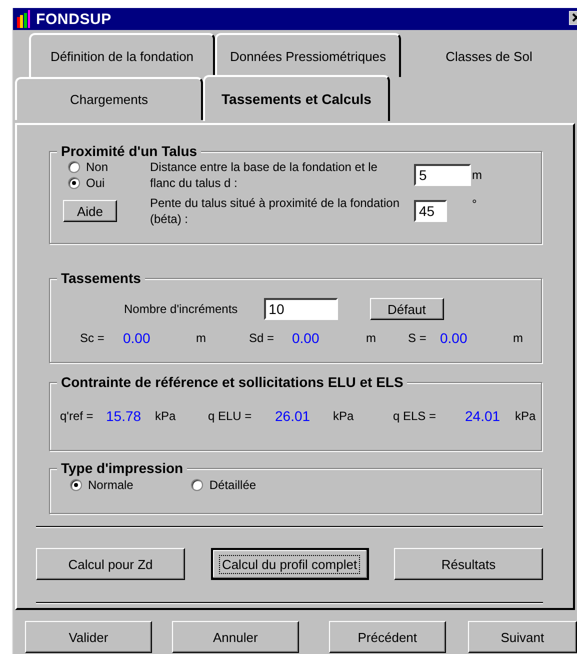 This screenshot has height=654, width=577. What do you see at coordinates (308, 55) in the screenshot?
I see `tab: Données Pressiométriques` at bounding box center [308, 55].